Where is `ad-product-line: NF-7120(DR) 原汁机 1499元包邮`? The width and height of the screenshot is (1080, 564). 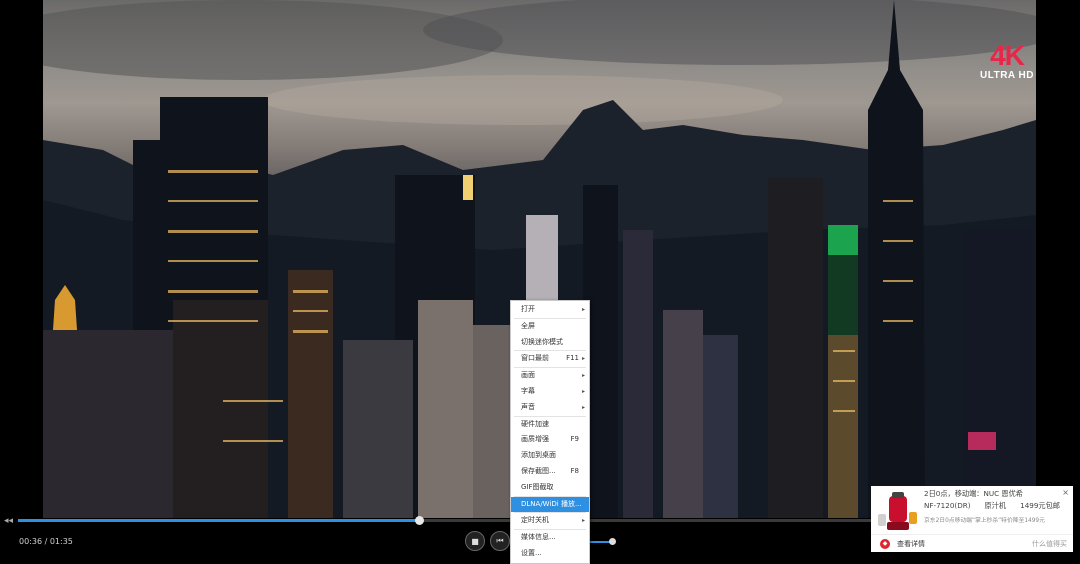 ad-product-line: NF-7120(DR) 原汁机 1499元包邮 is located at coordinates (992, 506).